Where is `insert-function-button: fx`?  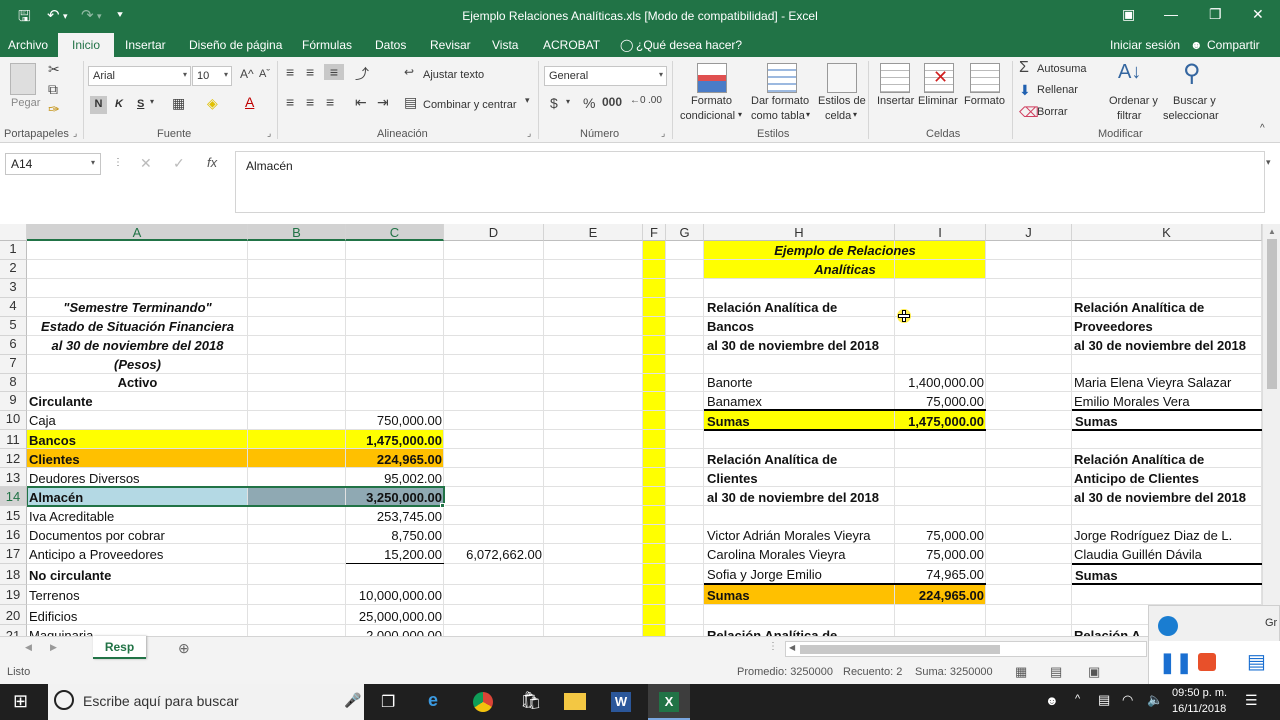
insert-function-button: fx is located at coordinates (212, 162).